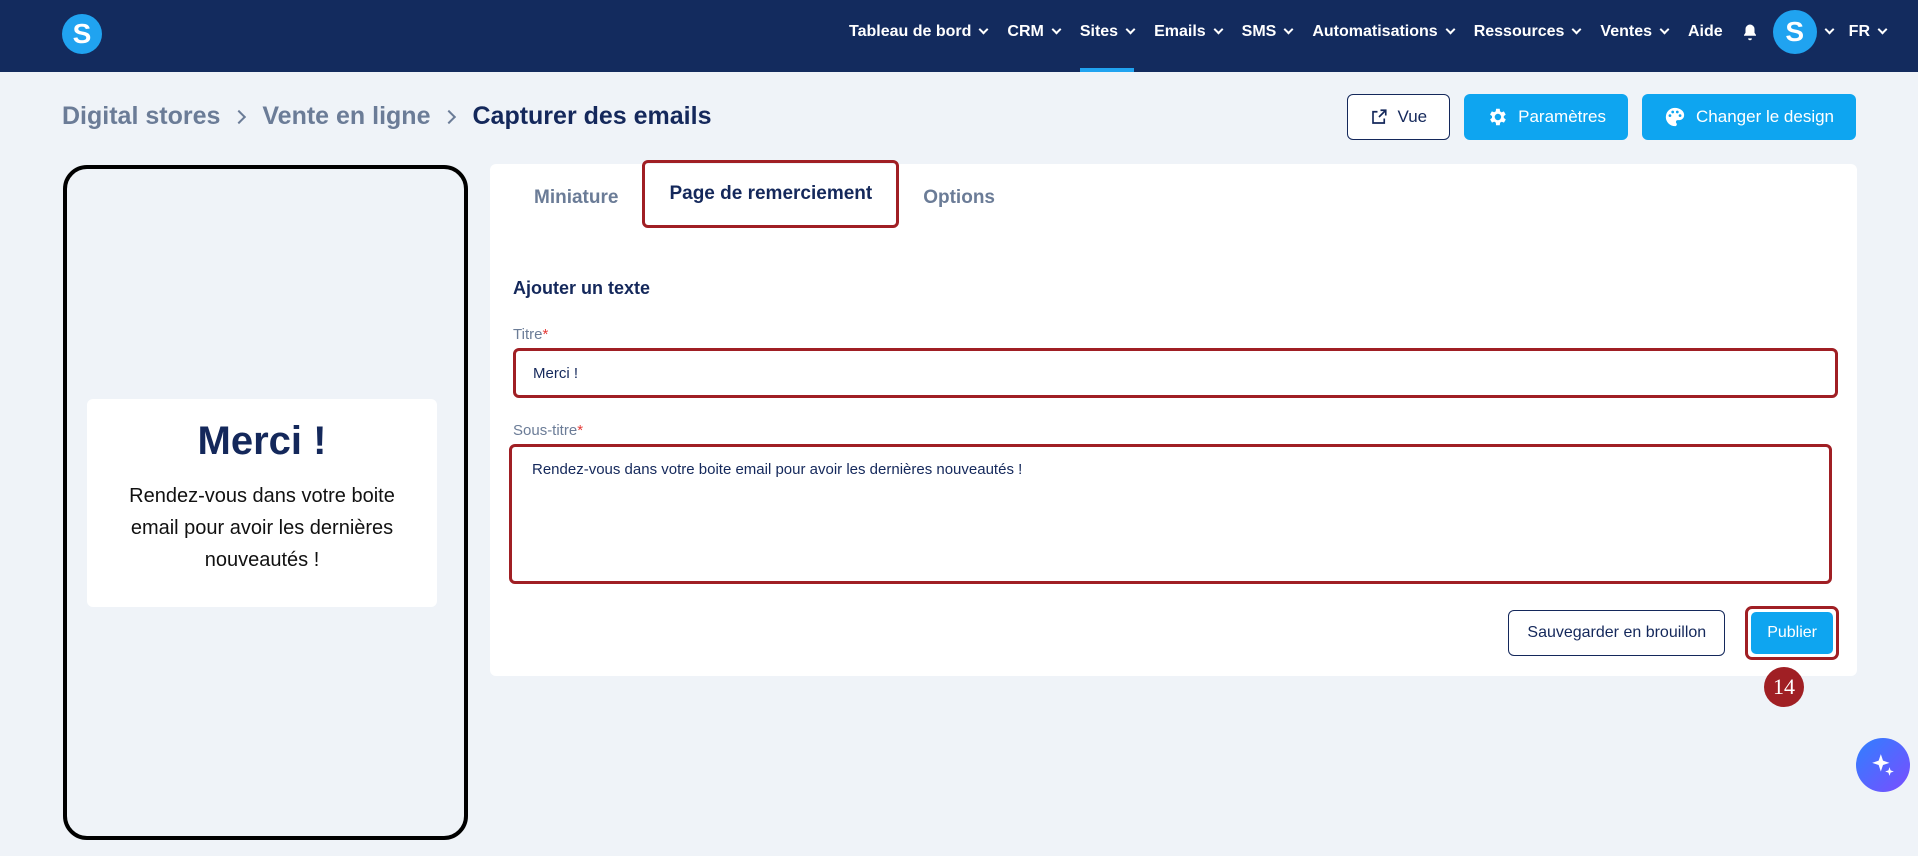 The width and height of the screenshot is (1918, 856). I want to click on title-input: Merci !, so click(1175, 373).